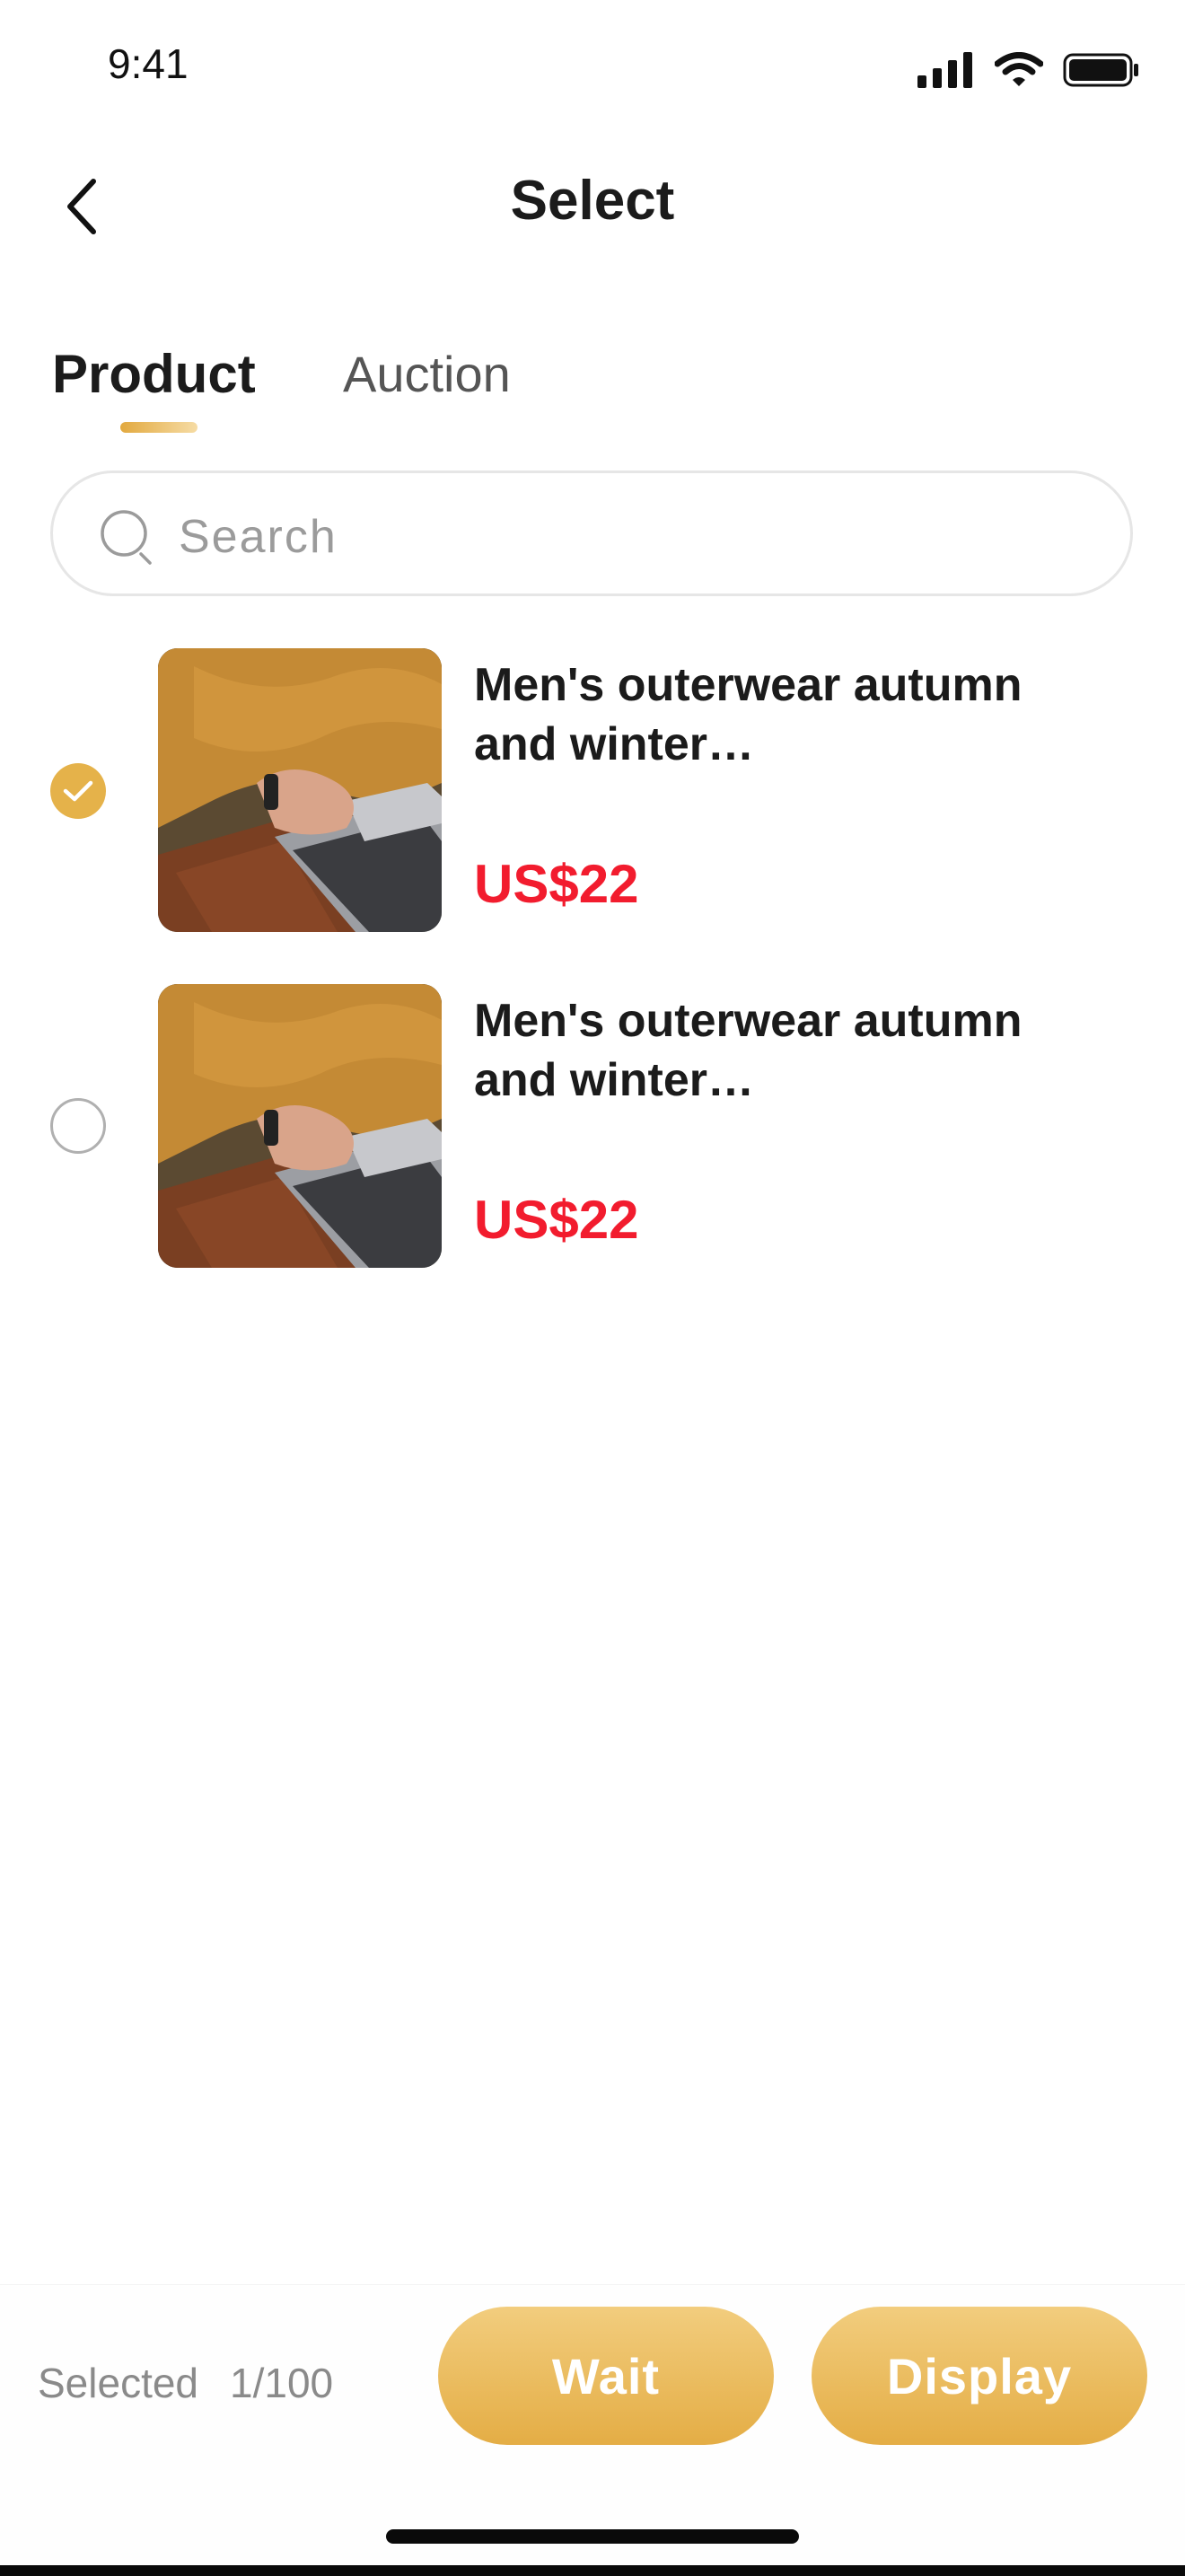 This screenshot has height=2576, width=1185. Describe the element at coordinates (78, 1126) in the screenshot. I see `unselected-checkbox` at that location.